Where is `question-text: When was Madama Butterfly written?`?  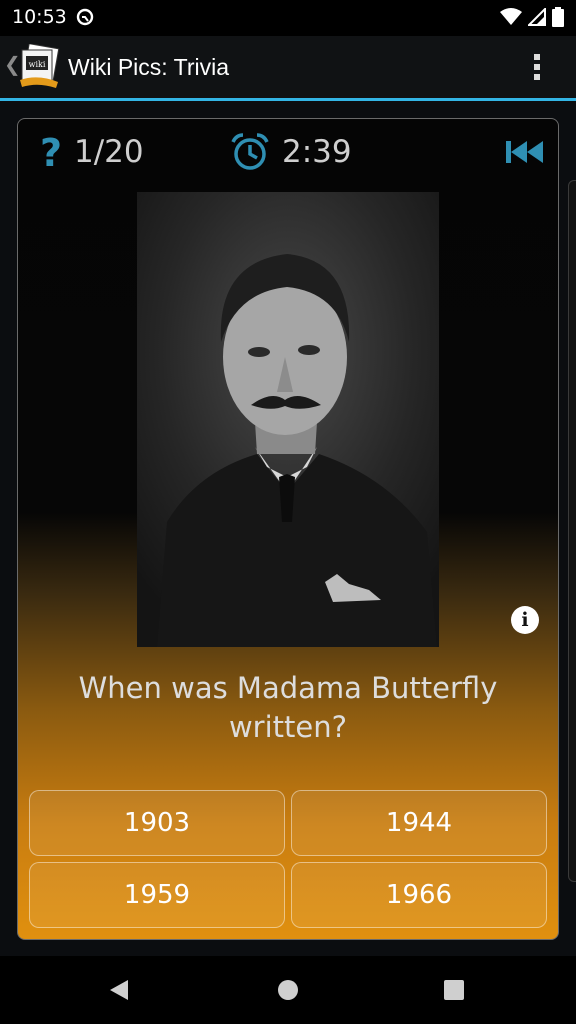 question-text: When was Madama Butterfly written? is located at coordinates (288, 707).